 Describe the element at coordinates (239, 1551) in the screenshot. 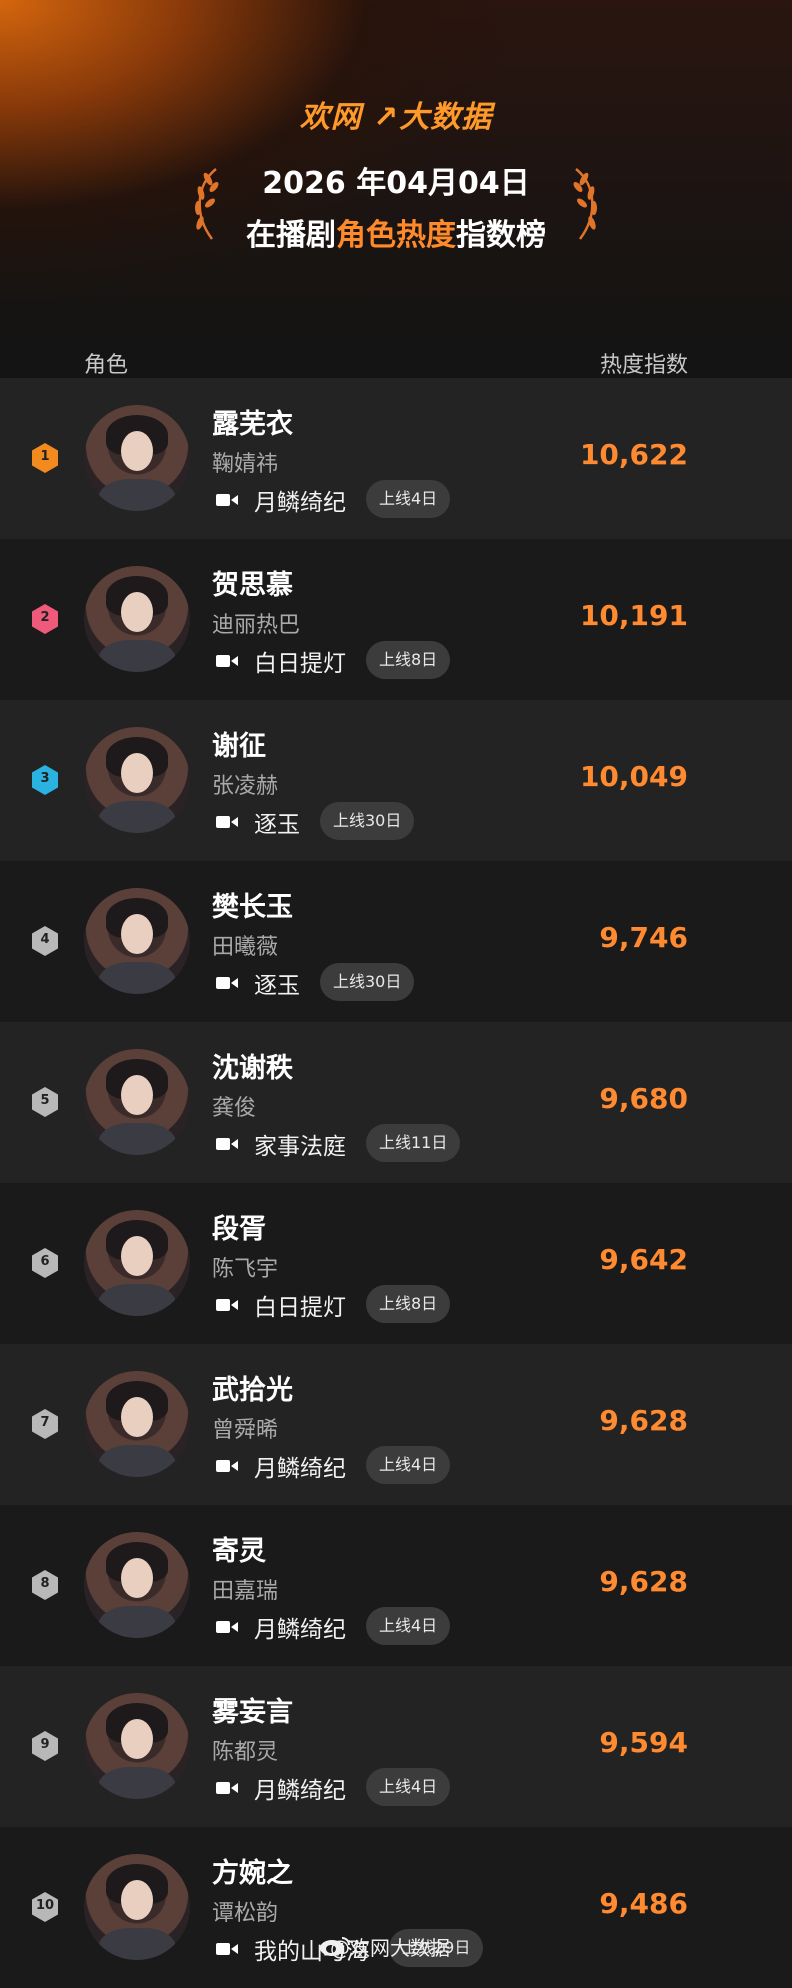

I see `role-name: 寄灵` at that location.